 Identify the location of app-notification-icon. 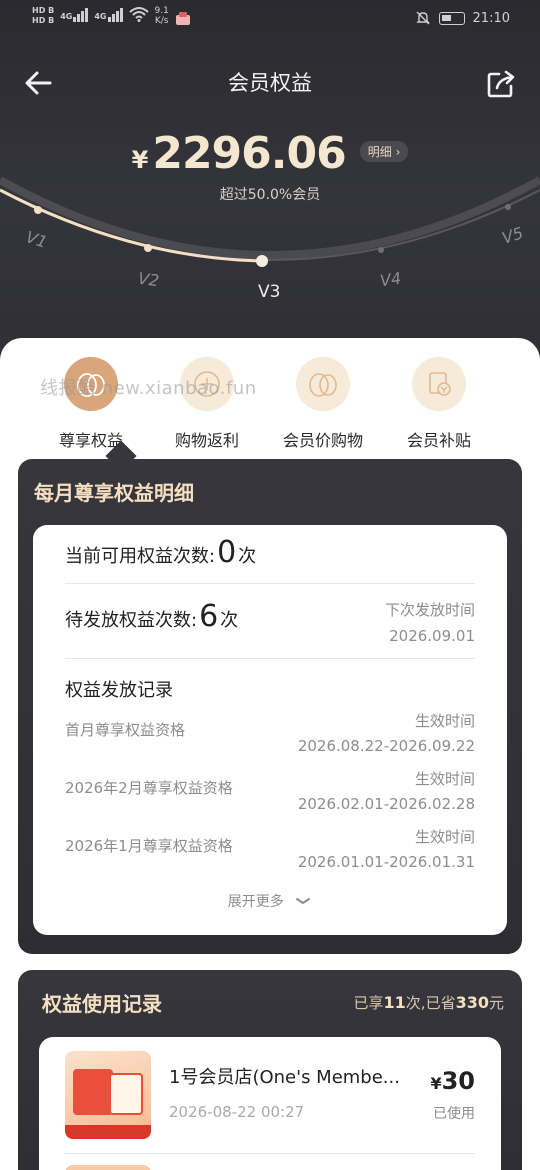
(182, 18).